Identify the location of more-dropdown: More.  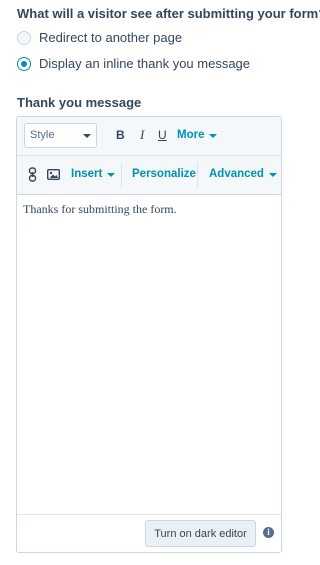
(197, 135).